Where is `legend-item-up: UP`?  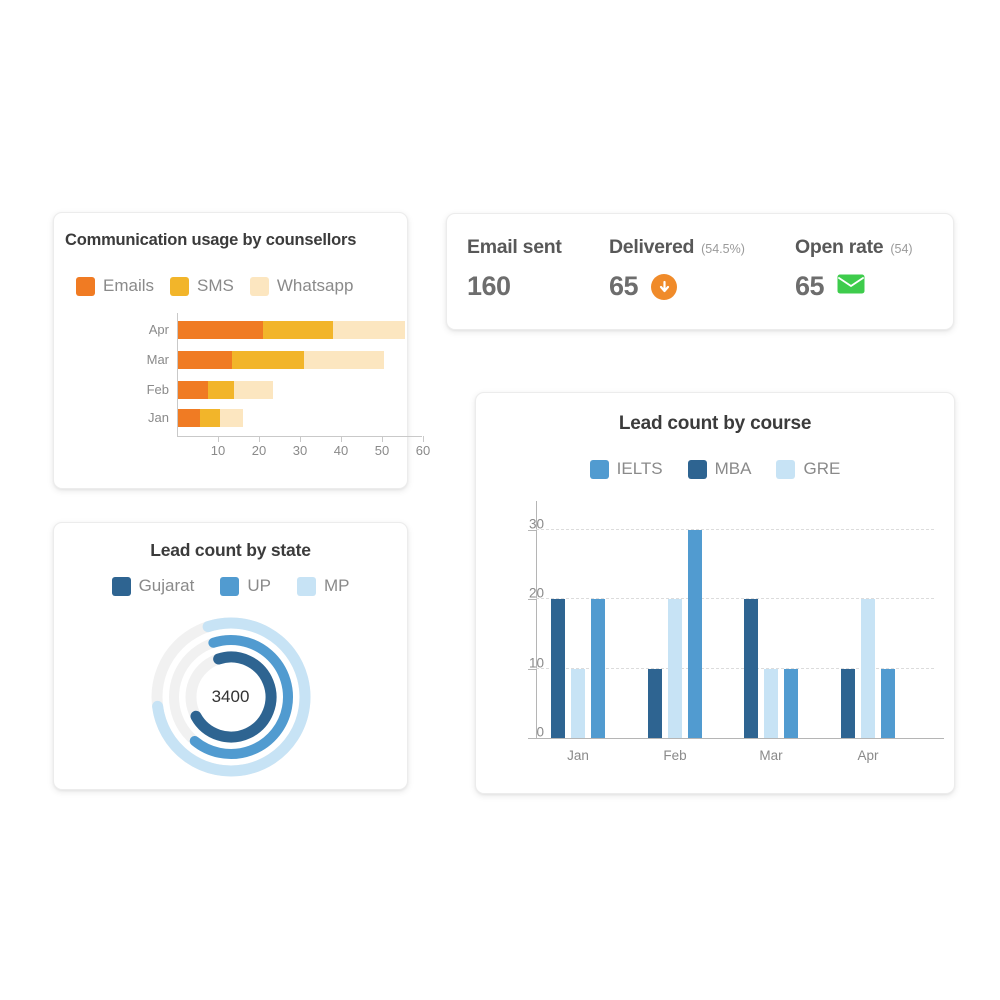
legend-item-up: UP is located at coordinates (245, 586).